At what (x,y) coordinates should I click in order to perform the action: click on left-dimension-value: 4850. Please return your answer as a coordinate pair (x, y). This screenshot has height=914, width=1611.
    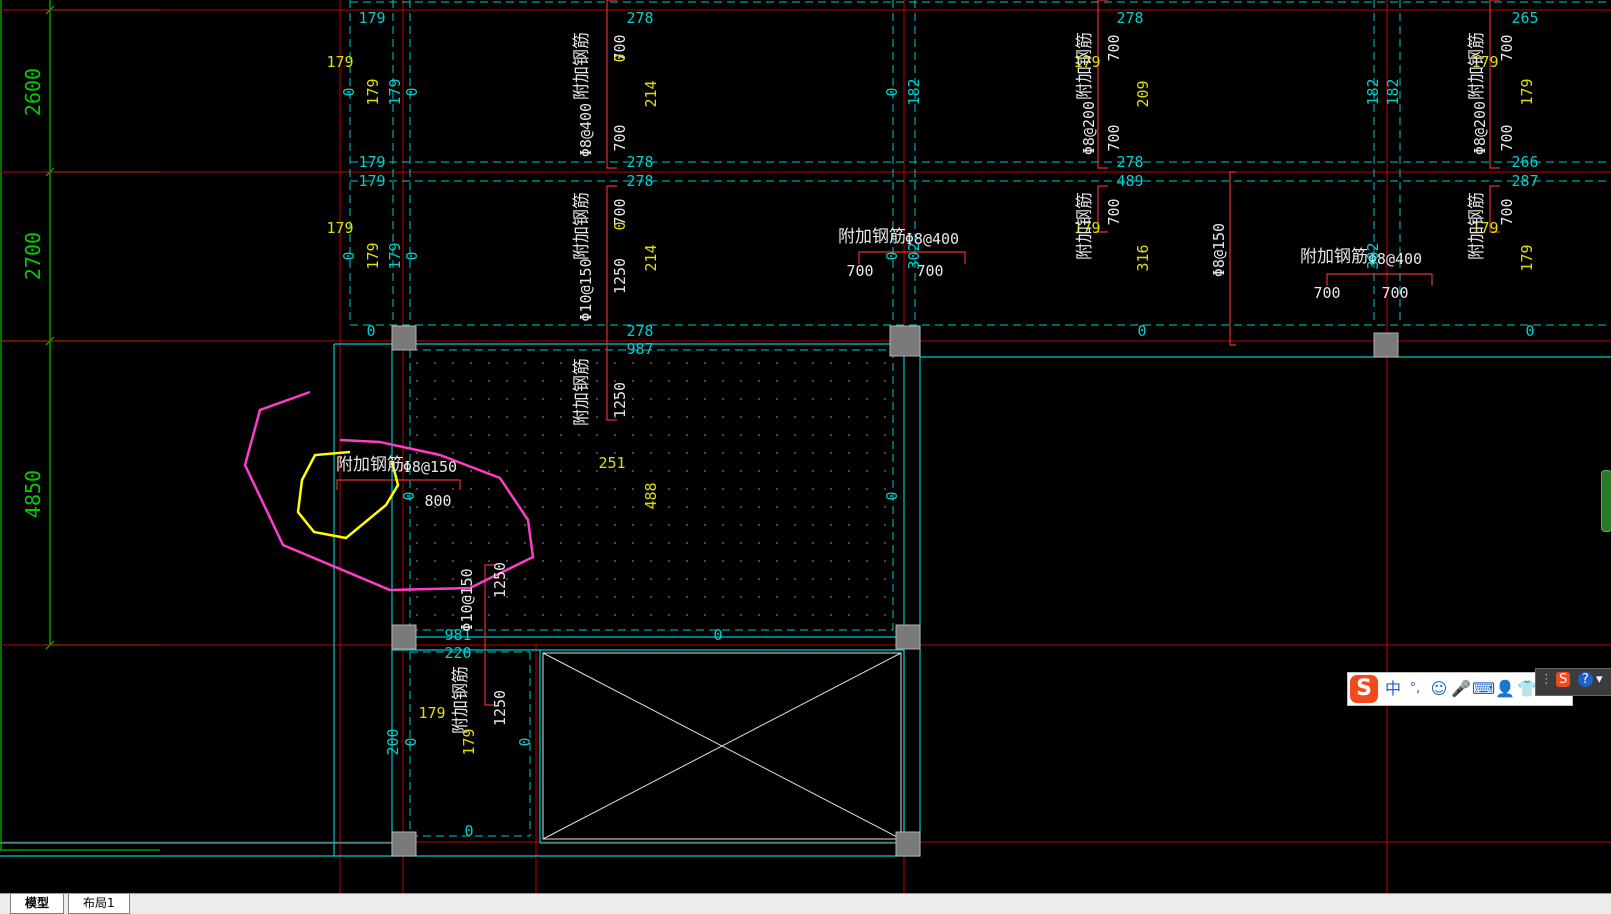
    Looking at the image, I should click on (33, 494).